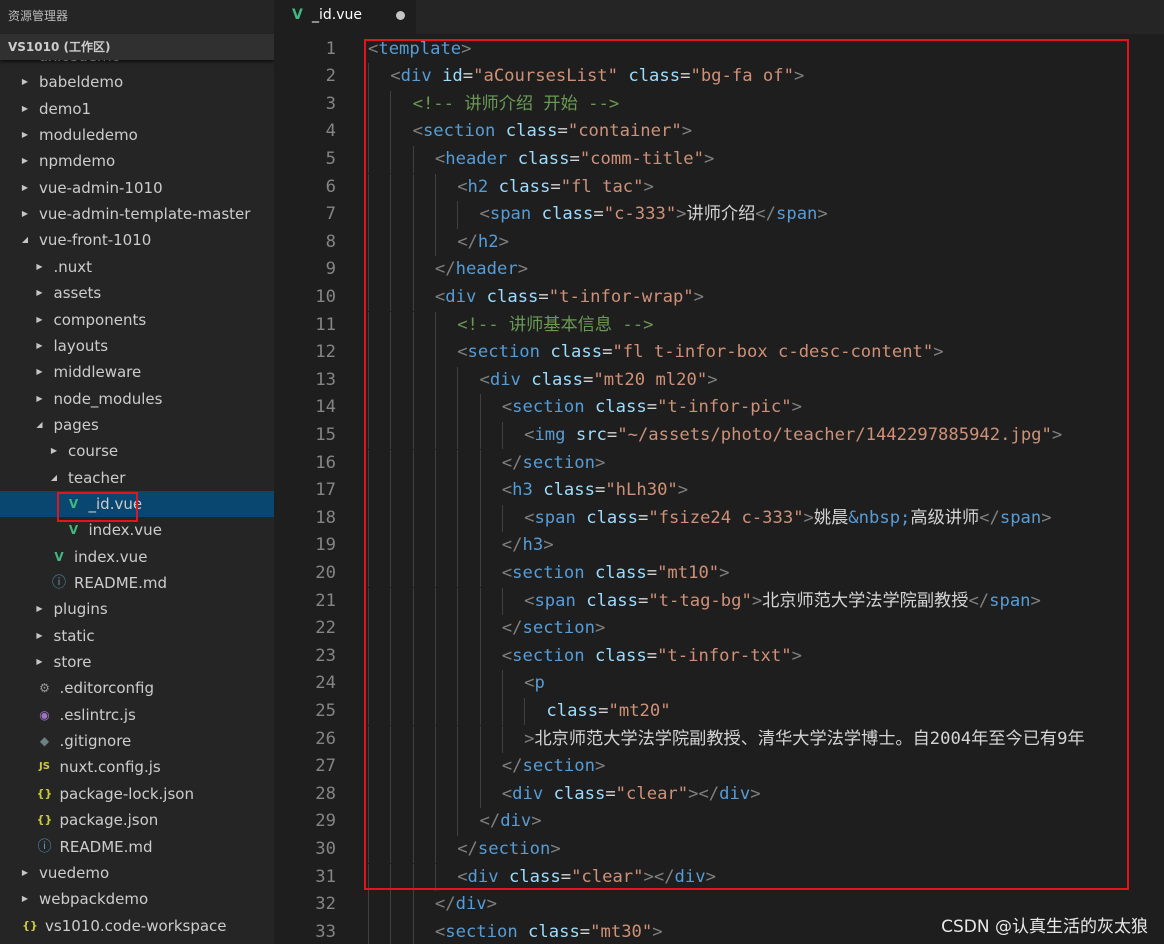 Image resolution: width=1164 pixels, height=944 pixels. Describe the element at coordinates (137, 662) in the screenshot. I see `tree-item: ▶ store` at that location.